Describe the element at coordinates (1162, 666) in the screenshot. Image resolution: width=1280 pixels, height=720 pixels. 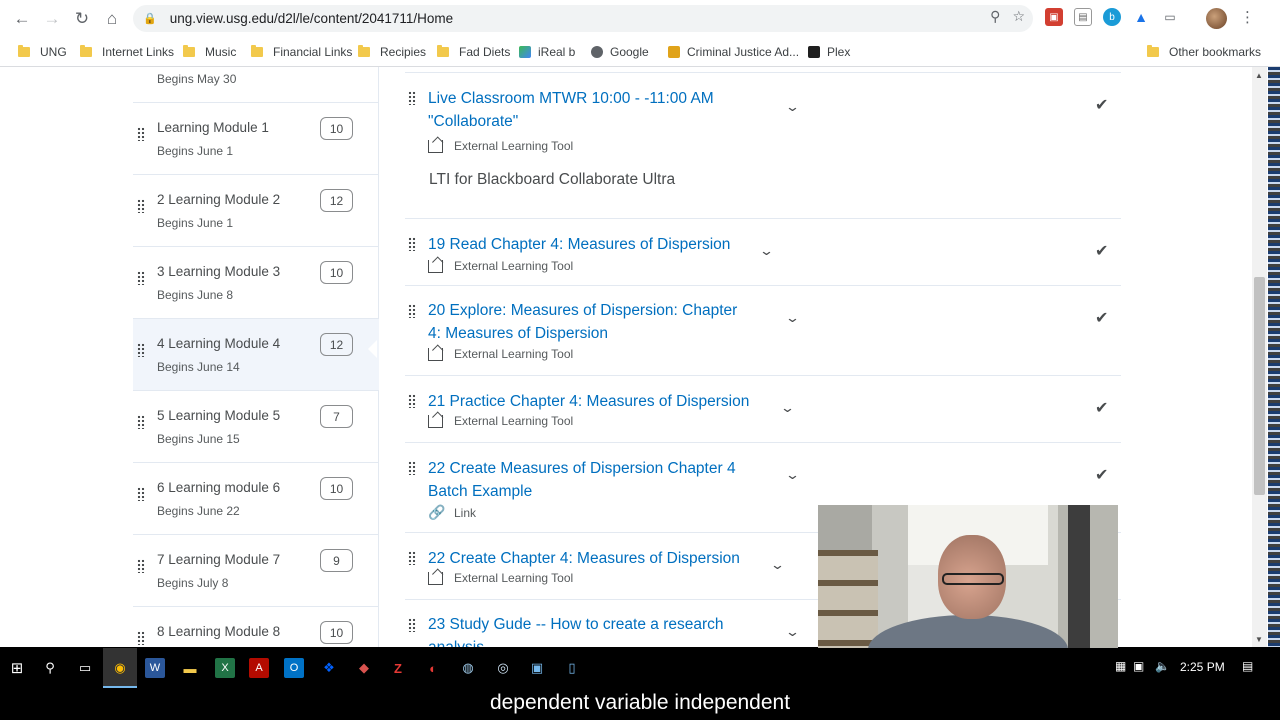
I see `tray-volume-icon: 🔈` at that location.